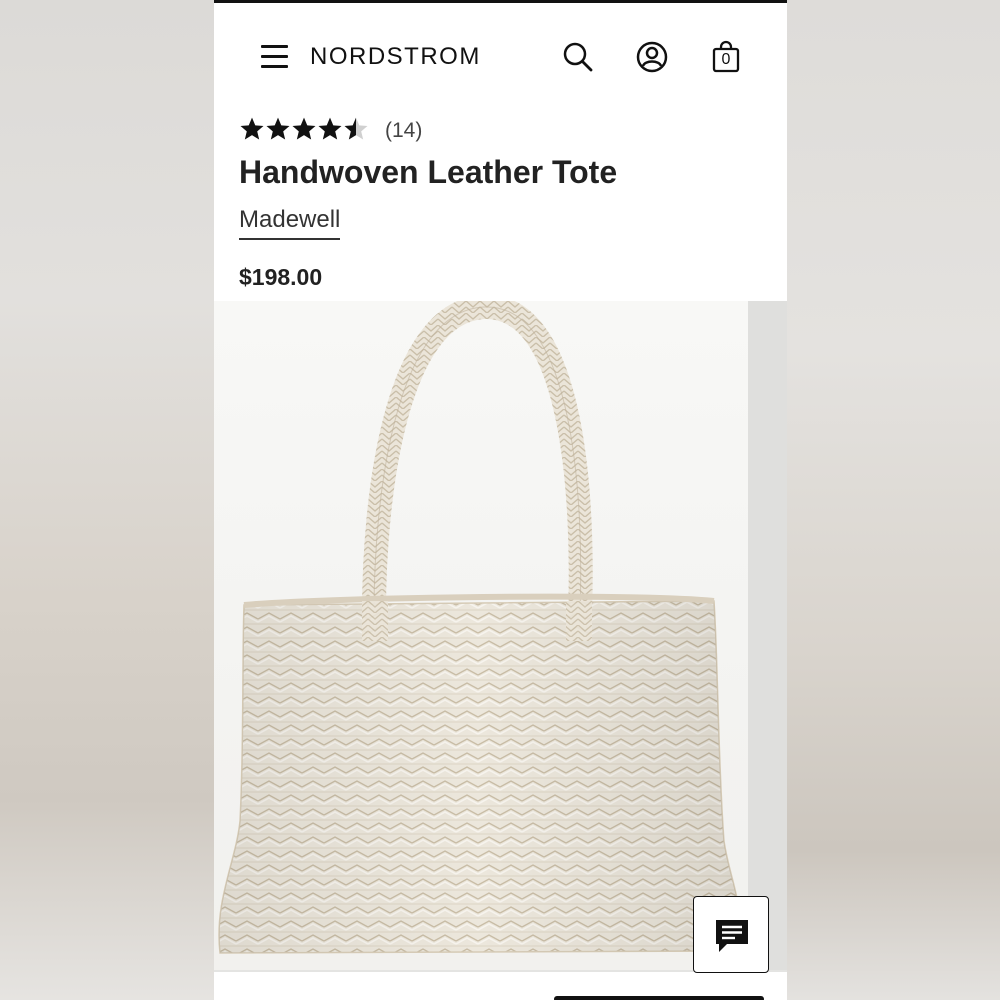 The width and height of the screenshot is (1000, 1000). What do you see at coordinates (428, 172) in the screenshot?
I see `product-title: Handwoven Leather Tote` at bounding box center [428, 172].